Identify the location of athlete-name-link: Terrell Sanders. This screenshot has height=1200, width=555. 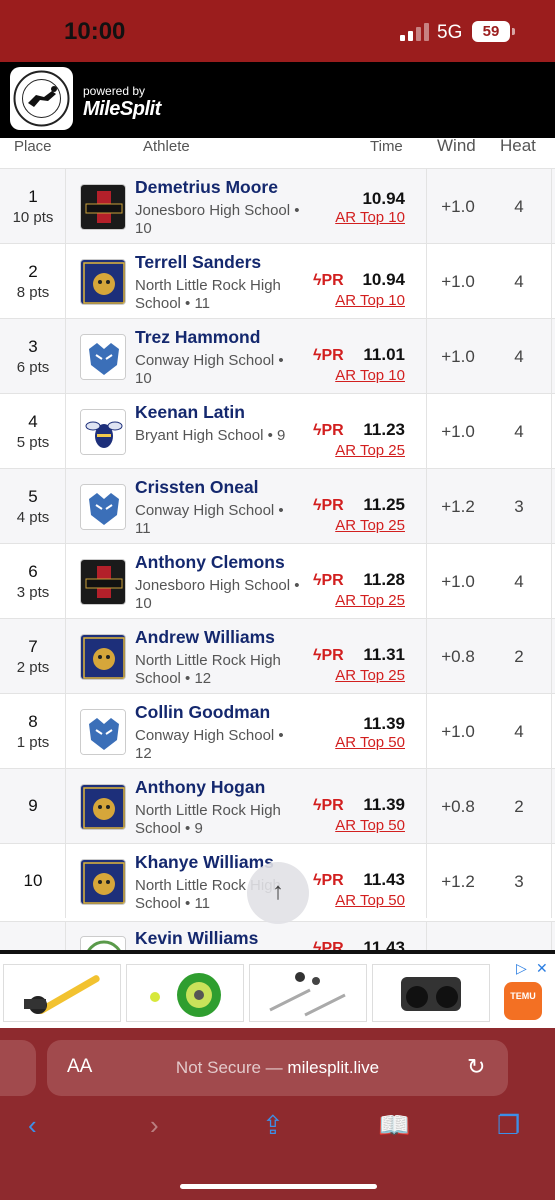
(198, 262).